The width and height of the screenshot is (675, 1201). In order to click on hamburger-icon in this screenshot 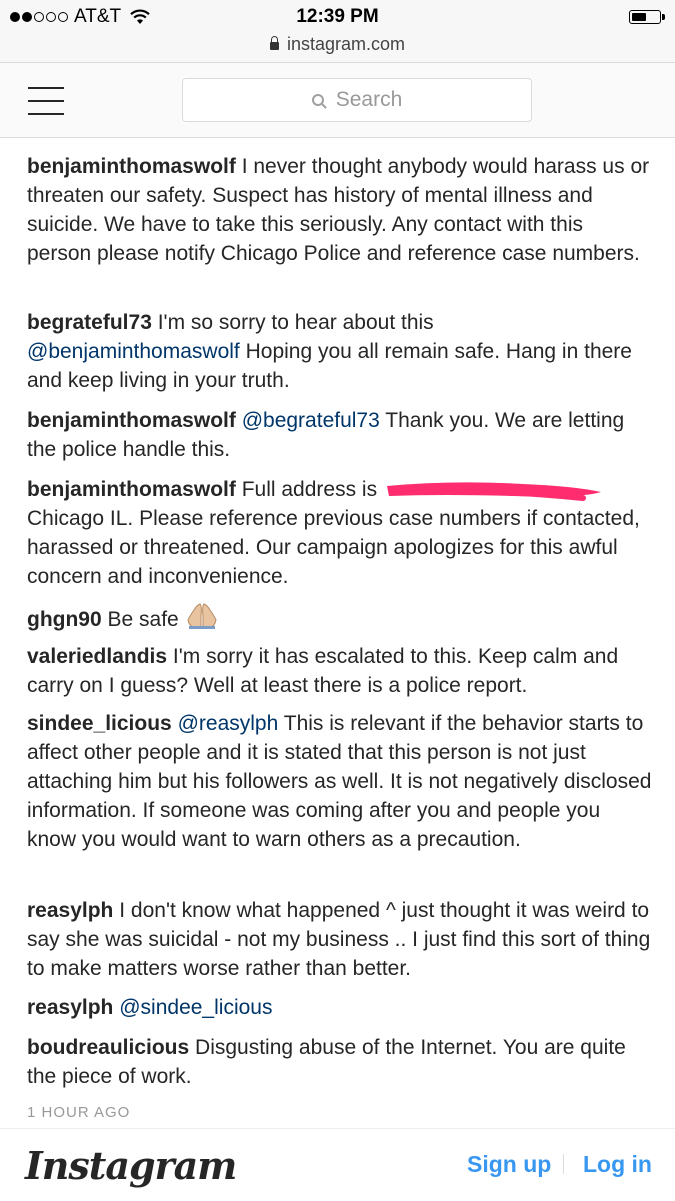, I will do `click(46, 101)`.